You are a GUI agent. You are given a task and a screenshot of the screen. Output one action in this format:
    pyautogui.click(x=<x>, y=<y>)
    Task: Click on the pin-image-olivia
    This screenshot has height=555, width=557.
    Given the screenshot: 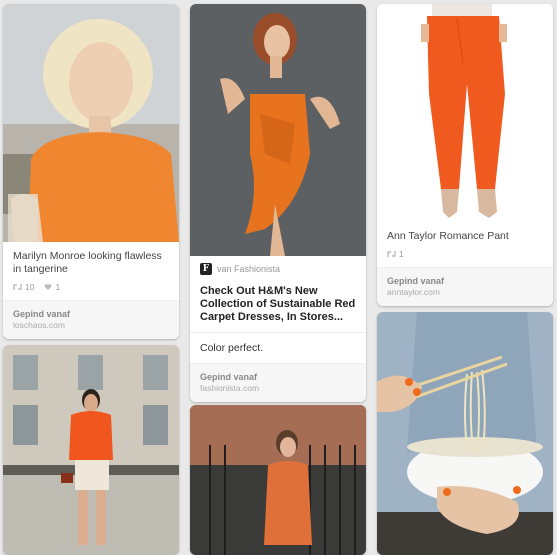 What is the action you would take?
    pyautogui.click(x=278, y=480)
    